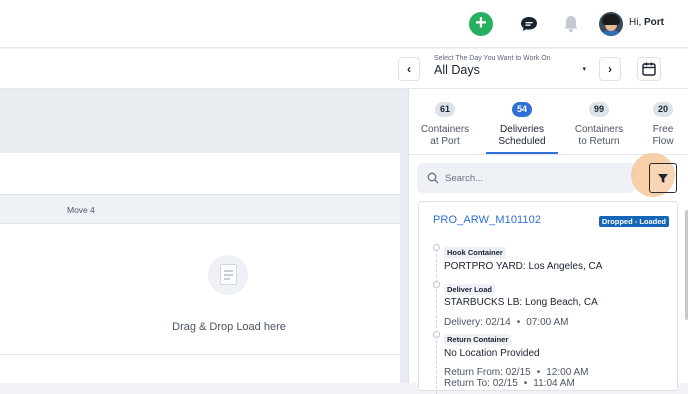  What do you see at coordinates (654, 22) in the screenshot?
I see `user-name: Port` at bounding box center [654, 22].